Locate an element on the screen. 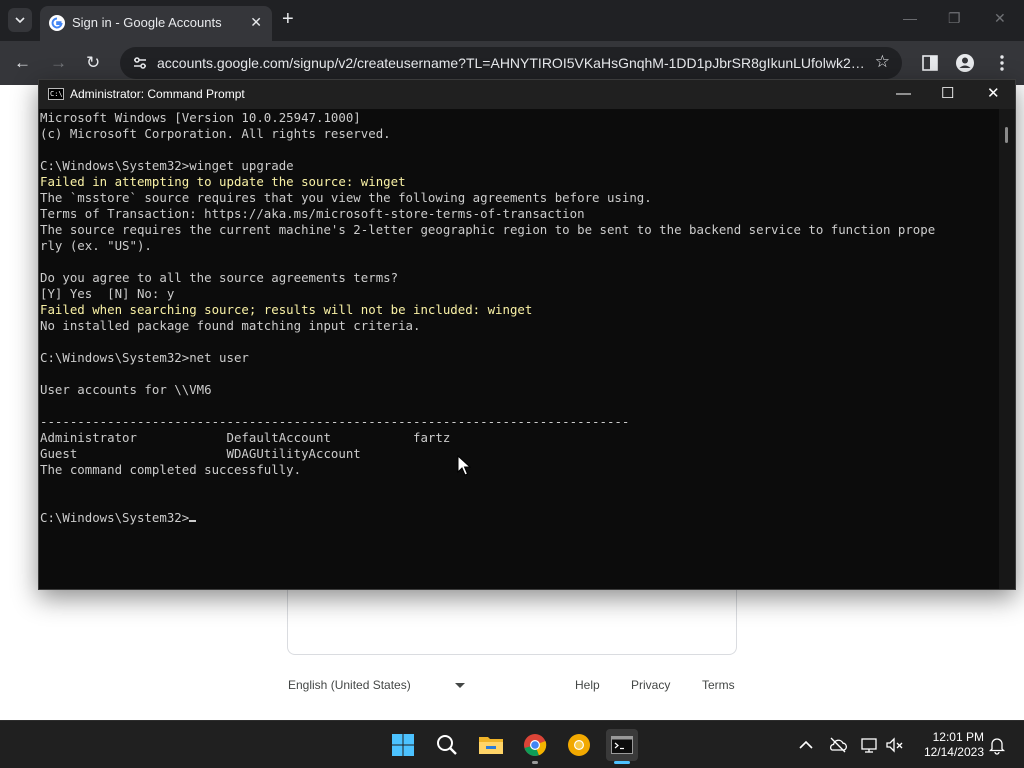 This screenshot has width=1024, height=768. terminal-icon is located at coordinates (622, 745).